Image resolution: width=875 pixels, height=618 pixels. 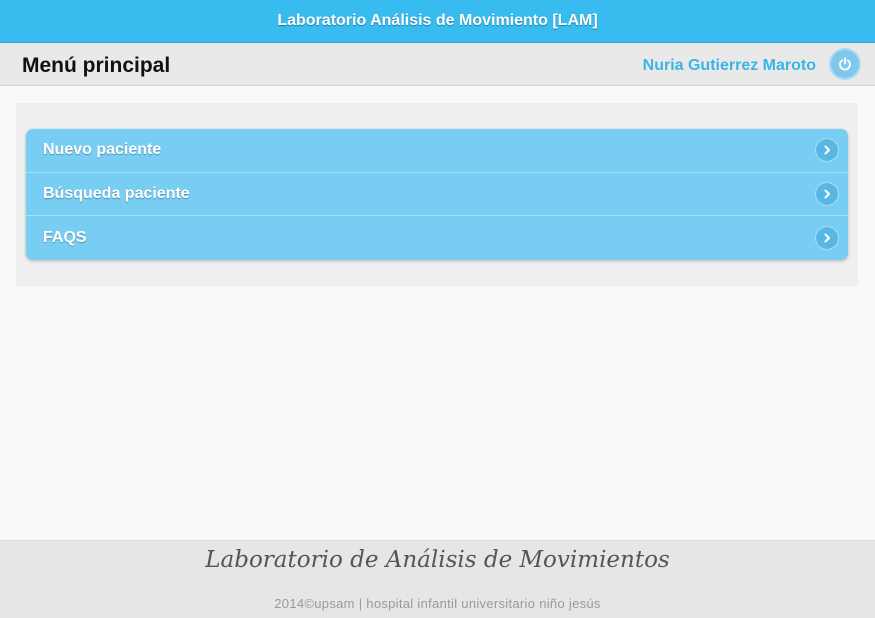 I want to click on logout-button, so click(x=845, y=64).